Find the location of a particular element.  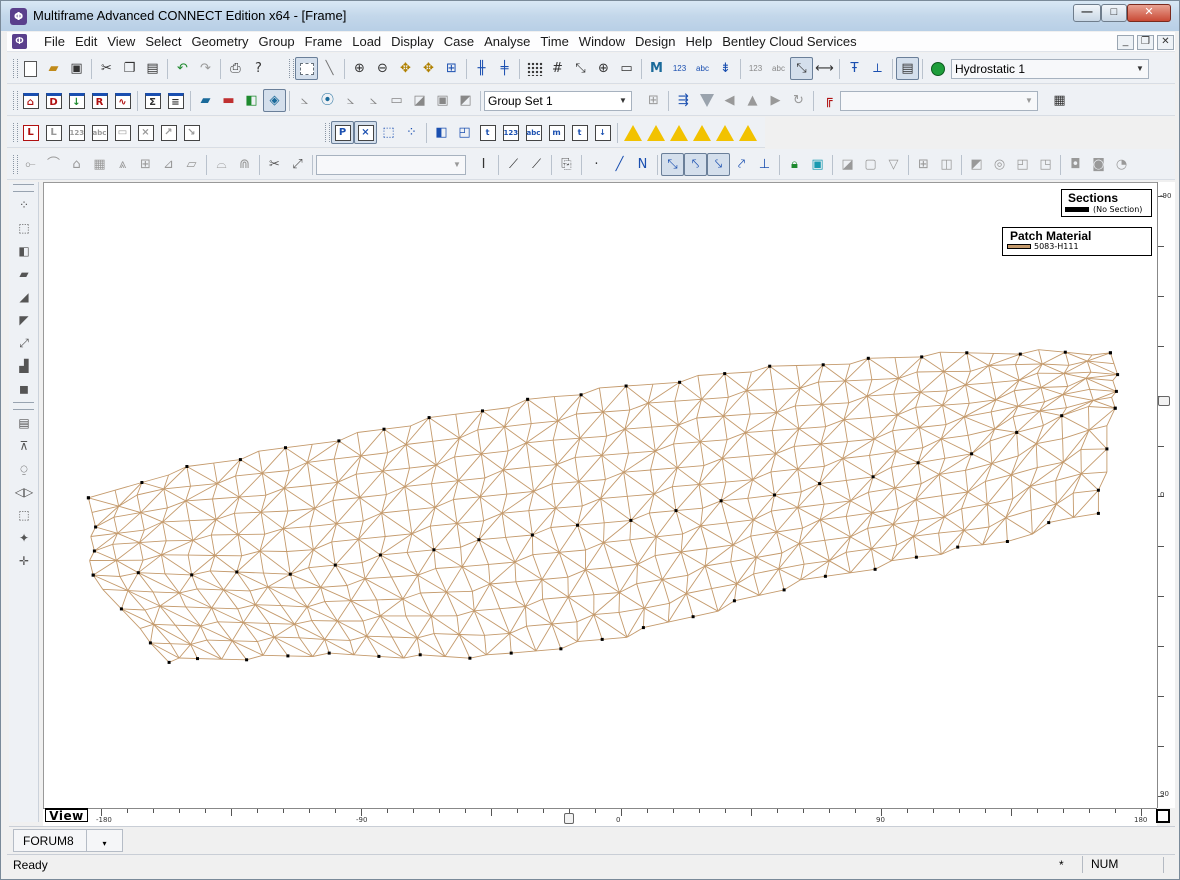

crosshair-icon: ⊕ is located at coordinates (603, 68).